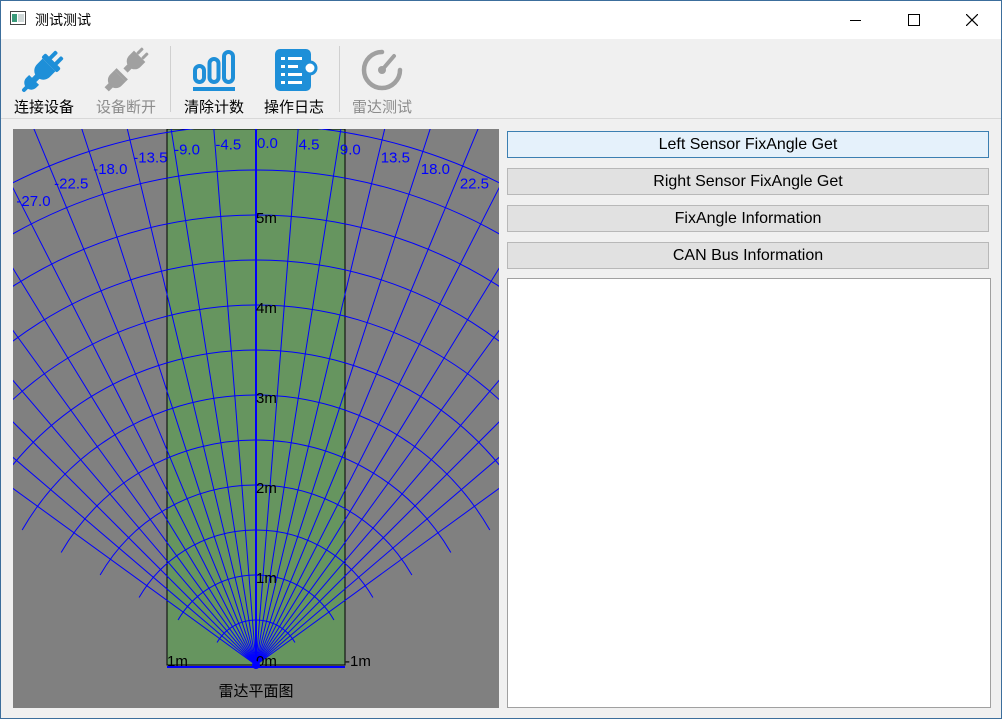  What do you see at coordinates (435, 169) in the screenshot?
I see `angle-label: 18.0` at bounding box center [435, 169].